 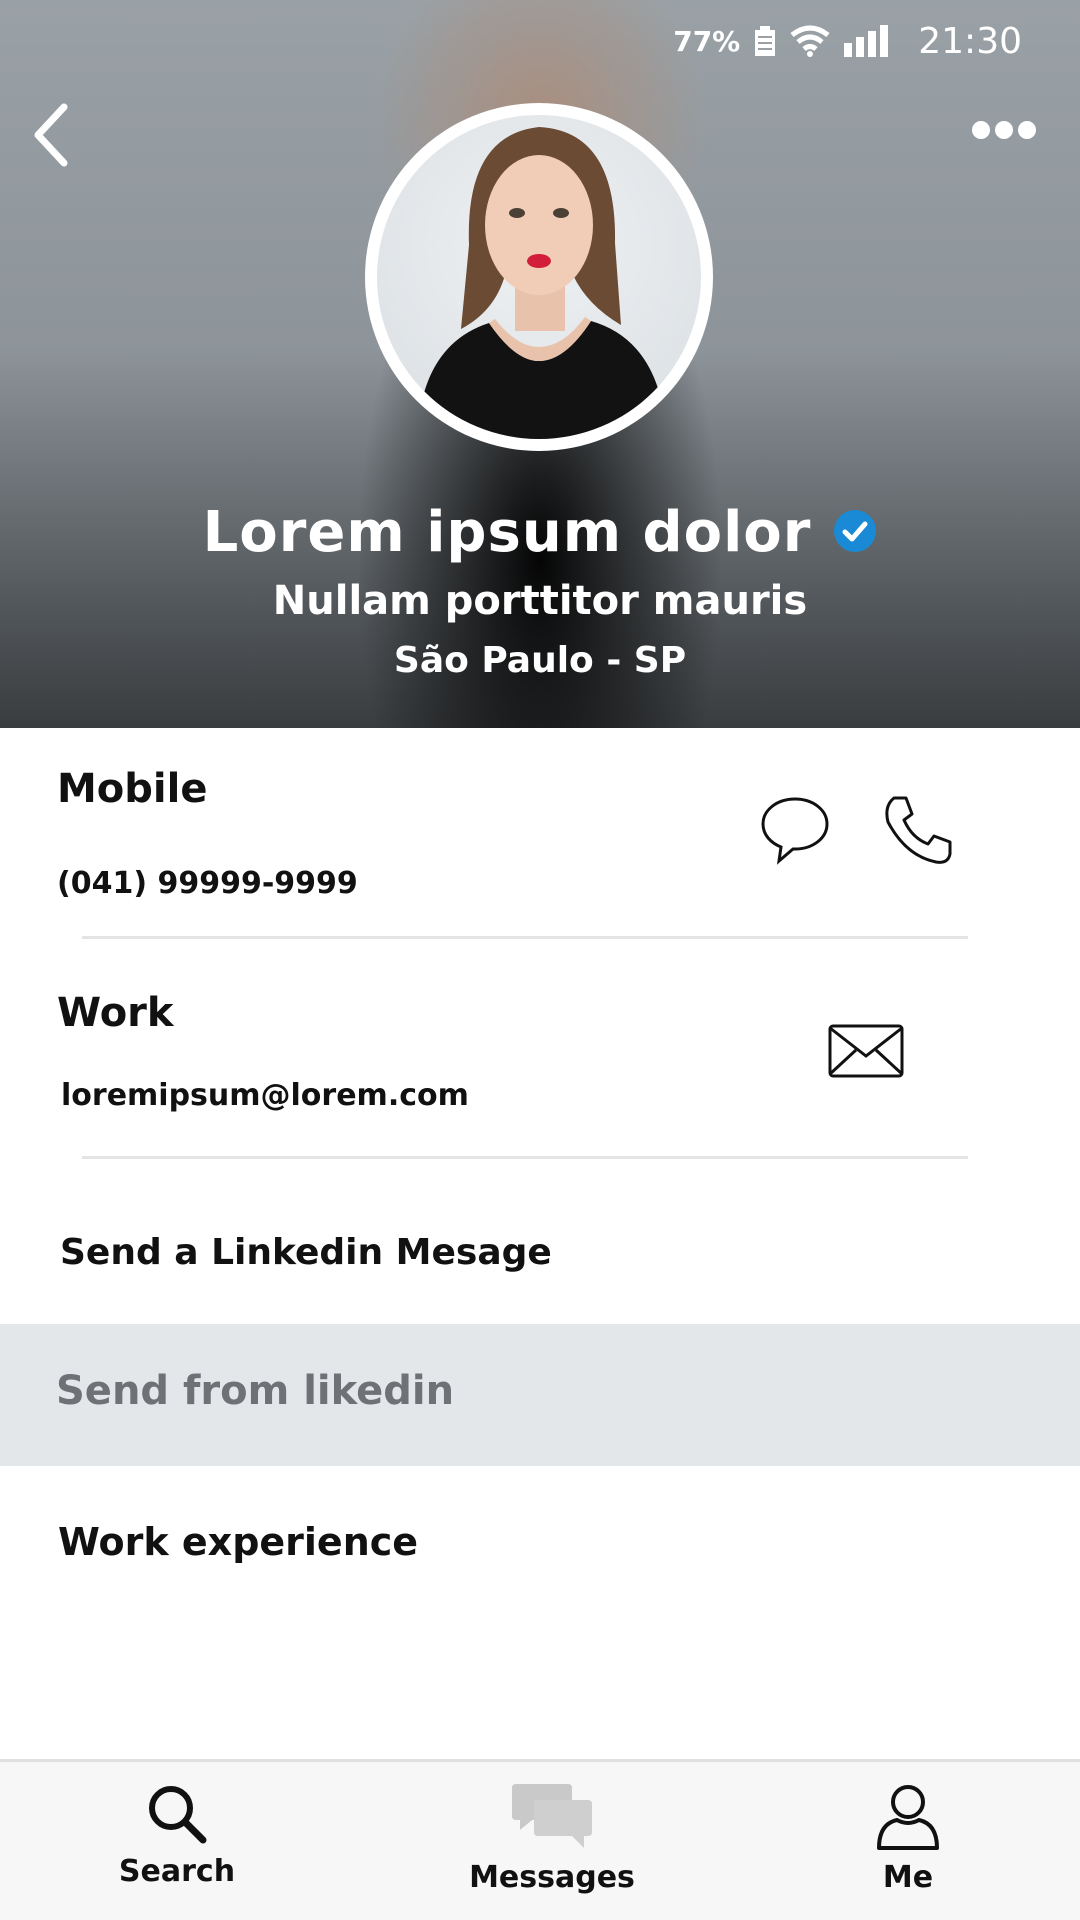 I want to click on work-title: Work, so click(x=115, y=1013).